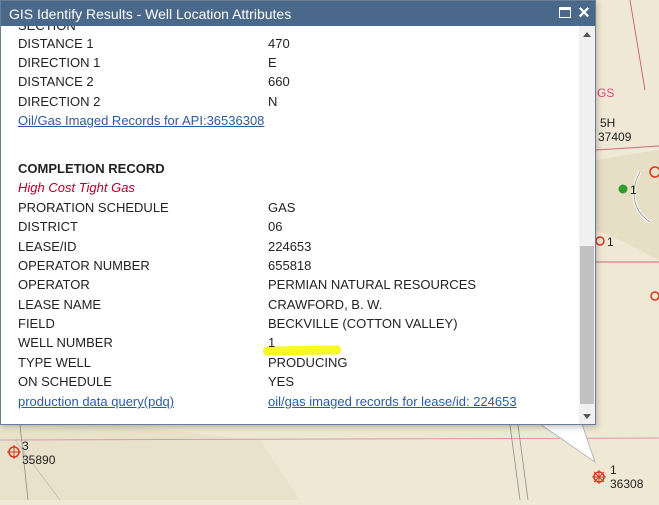  What do you see at coordinates (93, 207) in the screenshot?
I see `attribute-label: PRORATION SCHEDULE` at bounding box center [93, 207].